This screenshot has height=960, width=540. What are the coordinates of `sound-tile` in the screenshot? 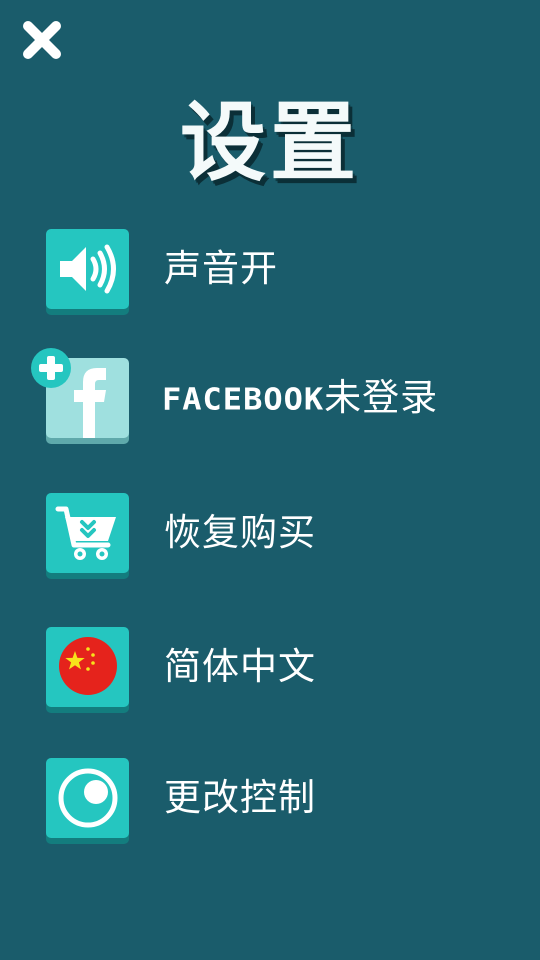 It's located at (87, 269).